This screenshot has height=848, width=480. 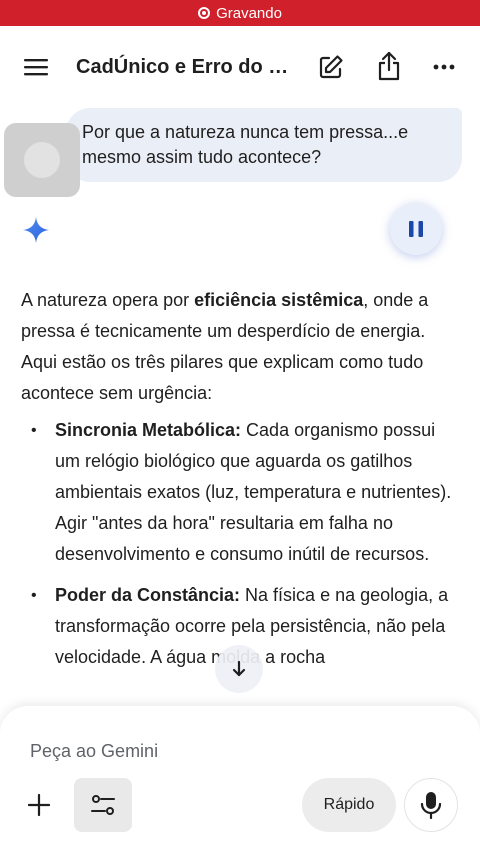 I want to click on add-button, so click(x=39, y=805).